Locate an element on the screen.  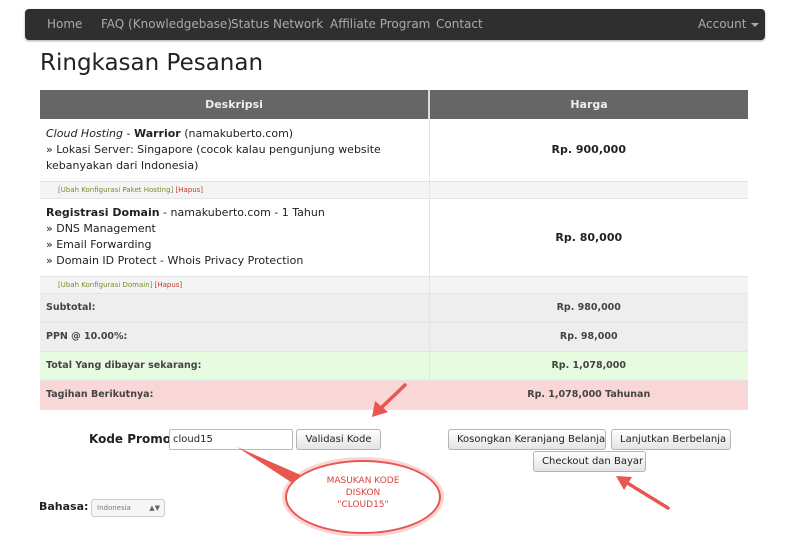
domain-addon-dns: » DNS Management is located at coordinates (101, 228).